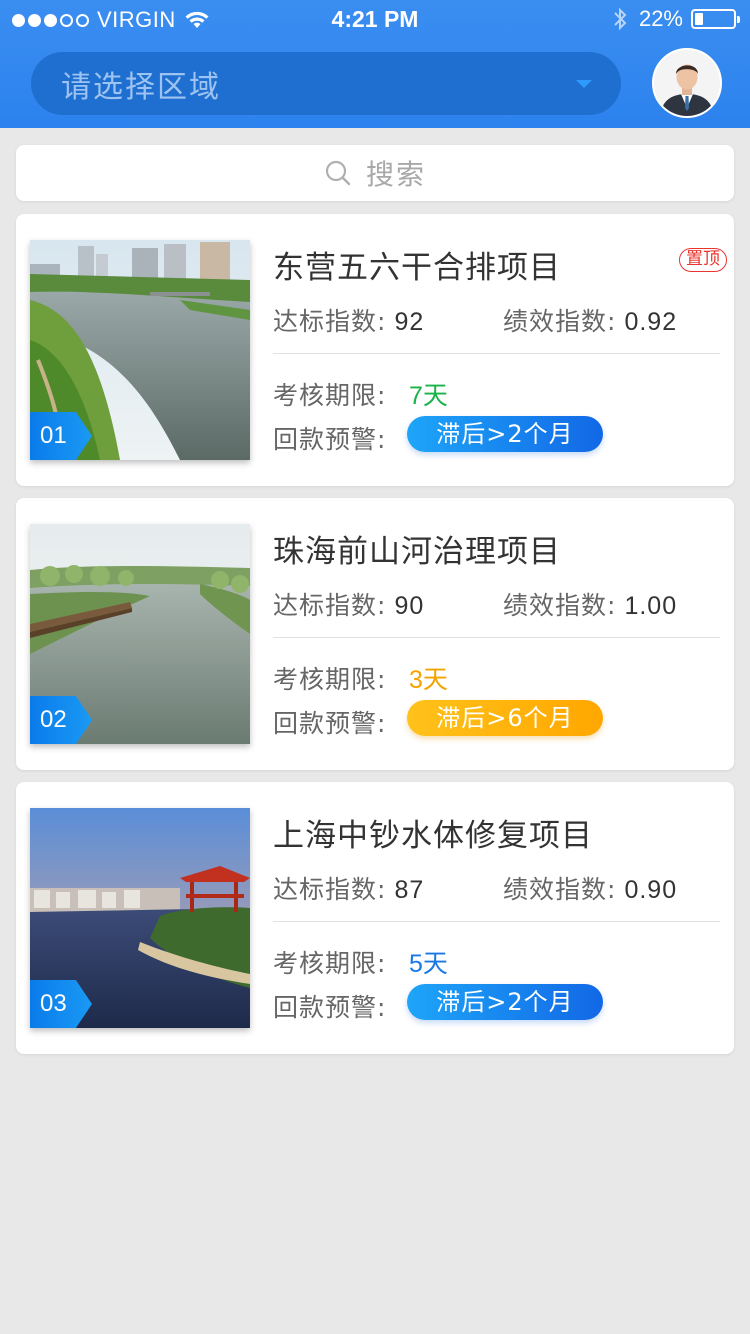 Image resolution: width=750 pixels, height=1334 pixels. What do you see at coordinates (699, 19) in the screenshot?
I see `battery-level-fill` at bounding box center [699, 19].